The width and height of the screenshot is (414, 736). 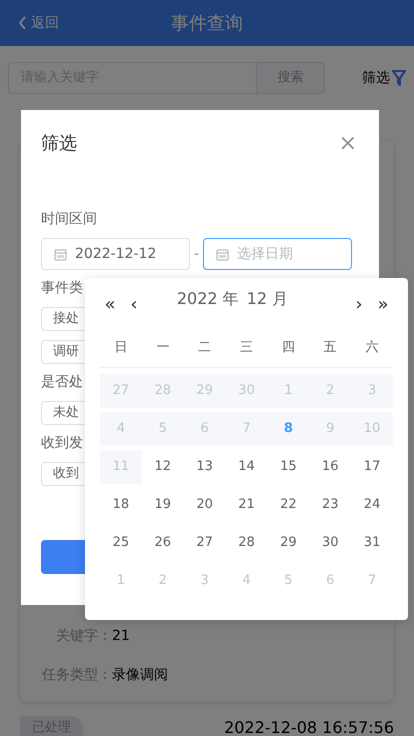 What do you see at coordinates (163, 543) in the screenshot?
I see `calendar-day: 26` at bounding box center [163, 543].